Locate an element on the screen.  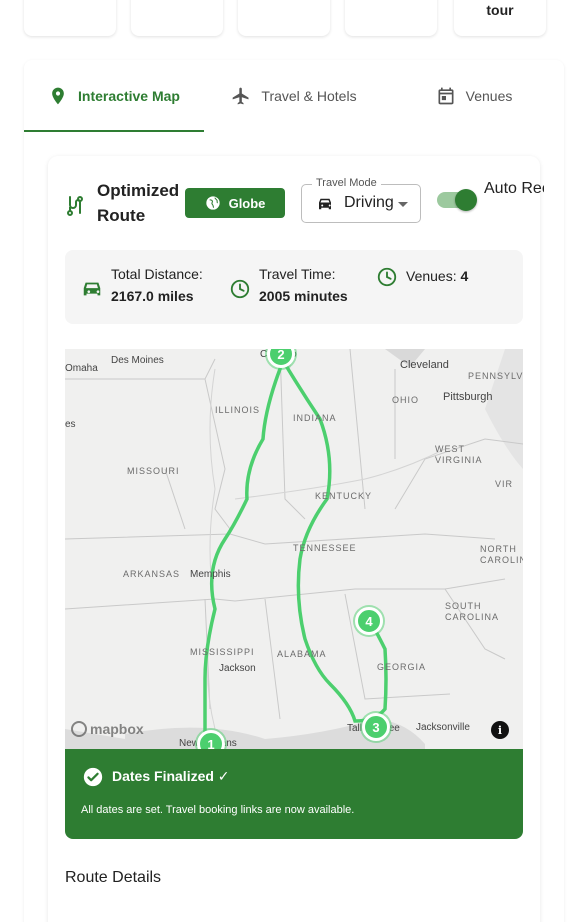
time-value: 2005 minutes is located at coordinates (303, 296).